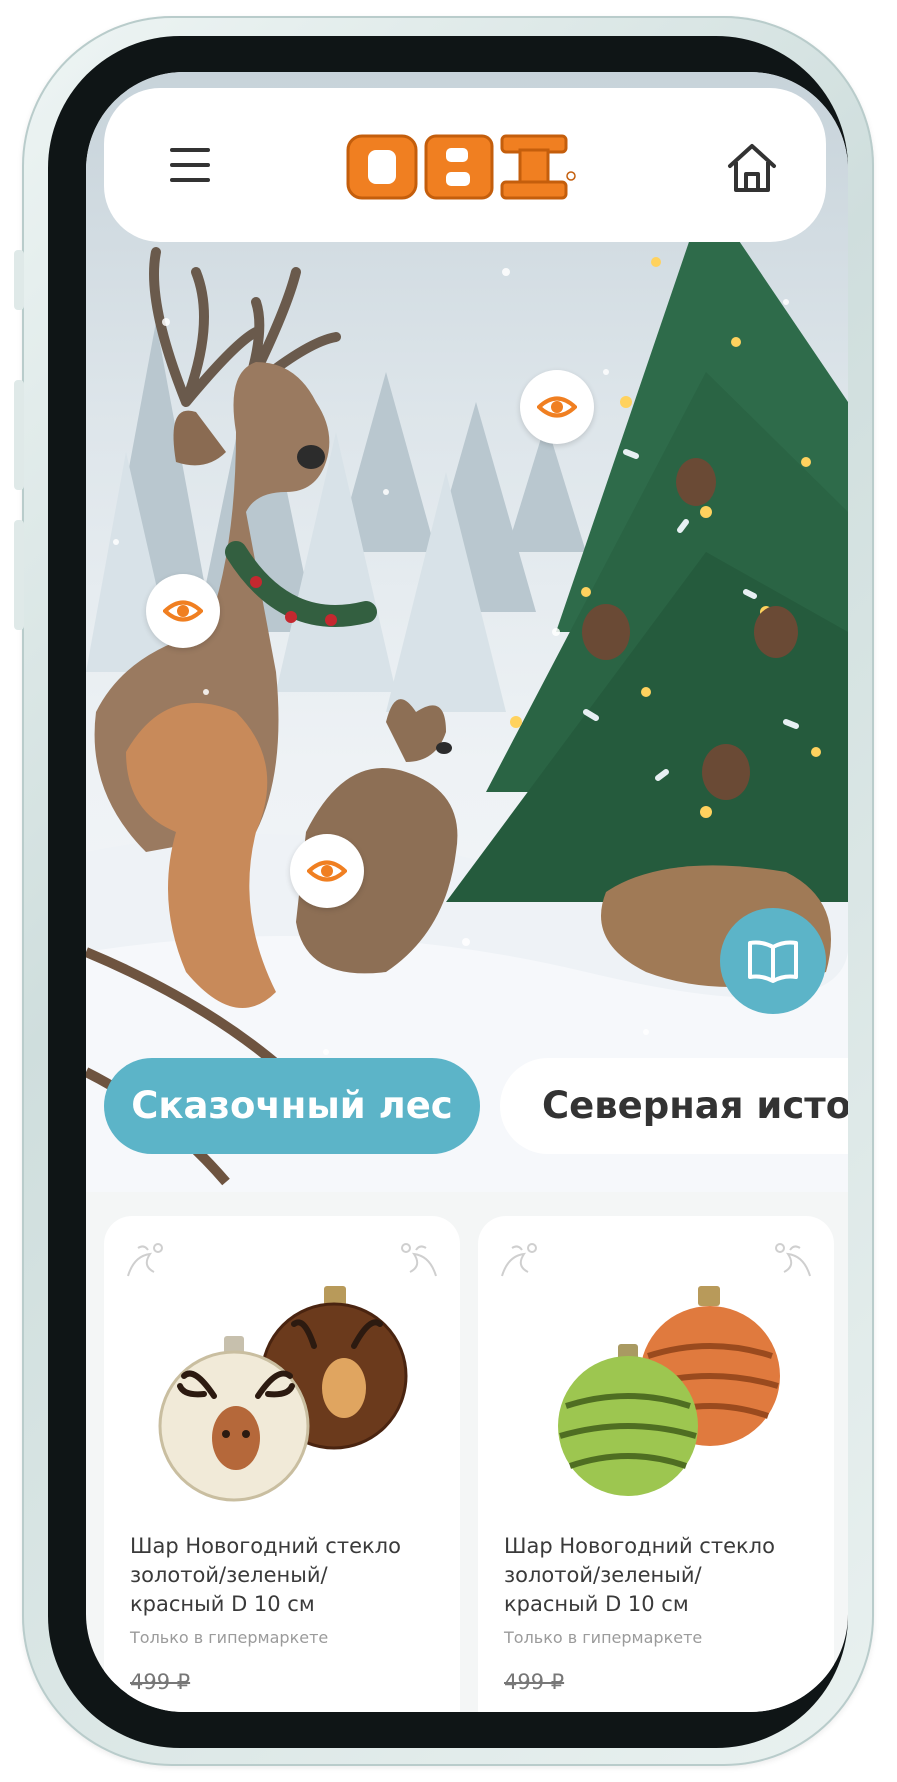 The image size is (897, 1782). I want to click on product-hotspot-reindeer, so click(183, 611).